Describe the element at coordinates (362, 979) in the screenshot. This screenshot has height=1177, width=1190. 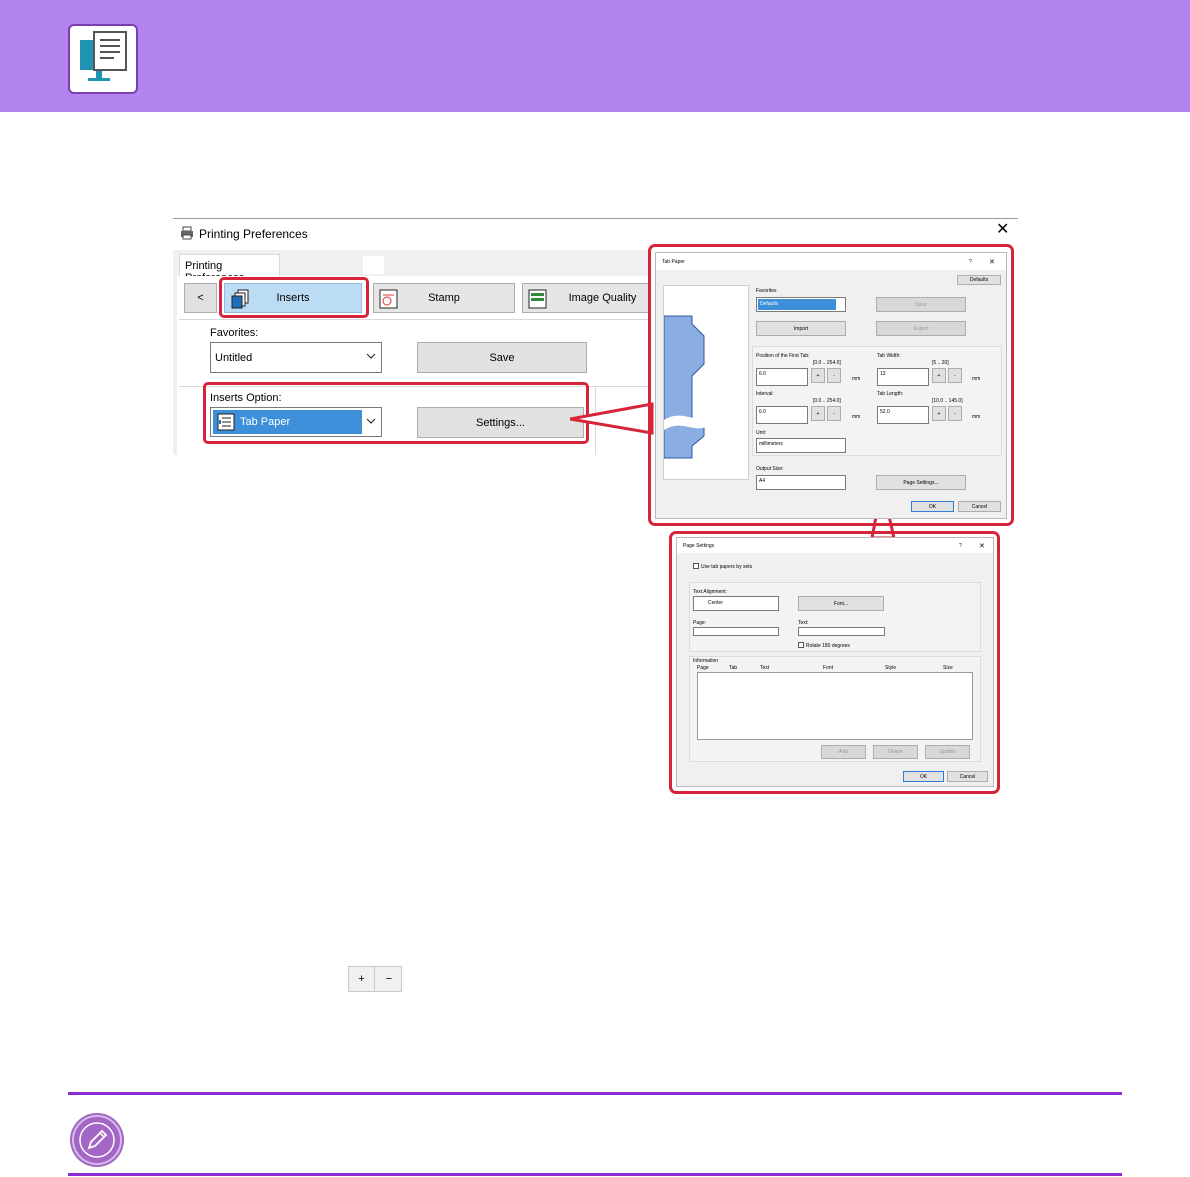
I see `plus-button: +` at that location.